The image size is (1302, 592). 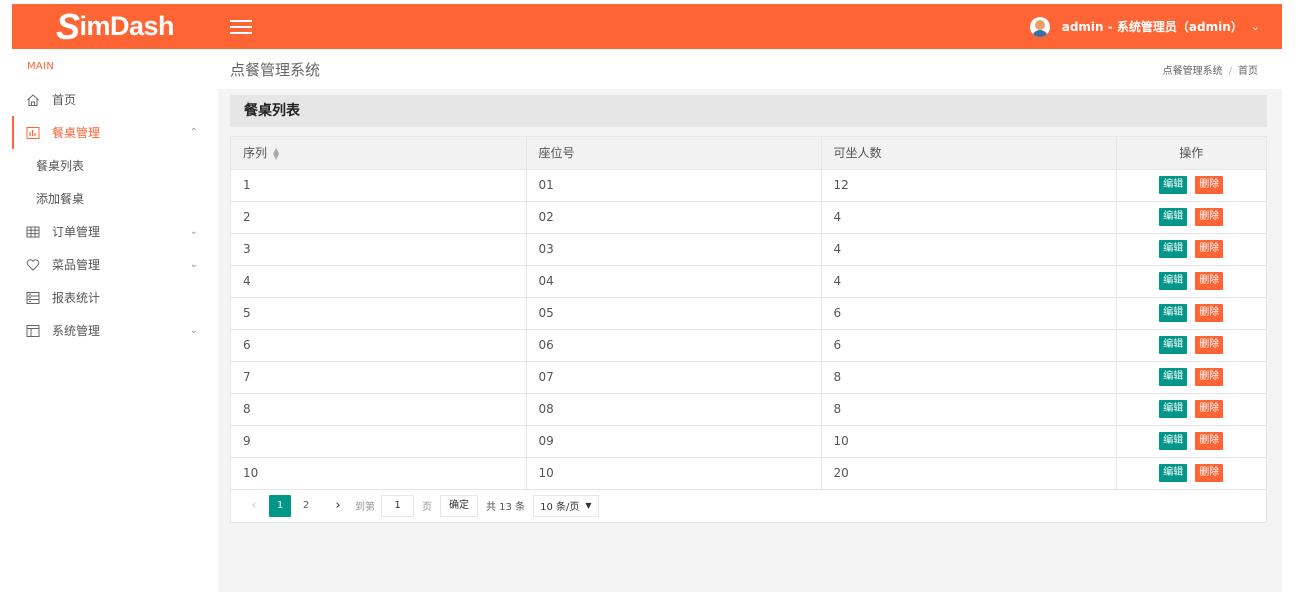 What do you see at coordinates (748, 506) in the screenshot?
I see `pagination: ‹ 1 2 › 到第 页 确定 共 13 条 10 条/页▼` at bounding box center [748, 506].